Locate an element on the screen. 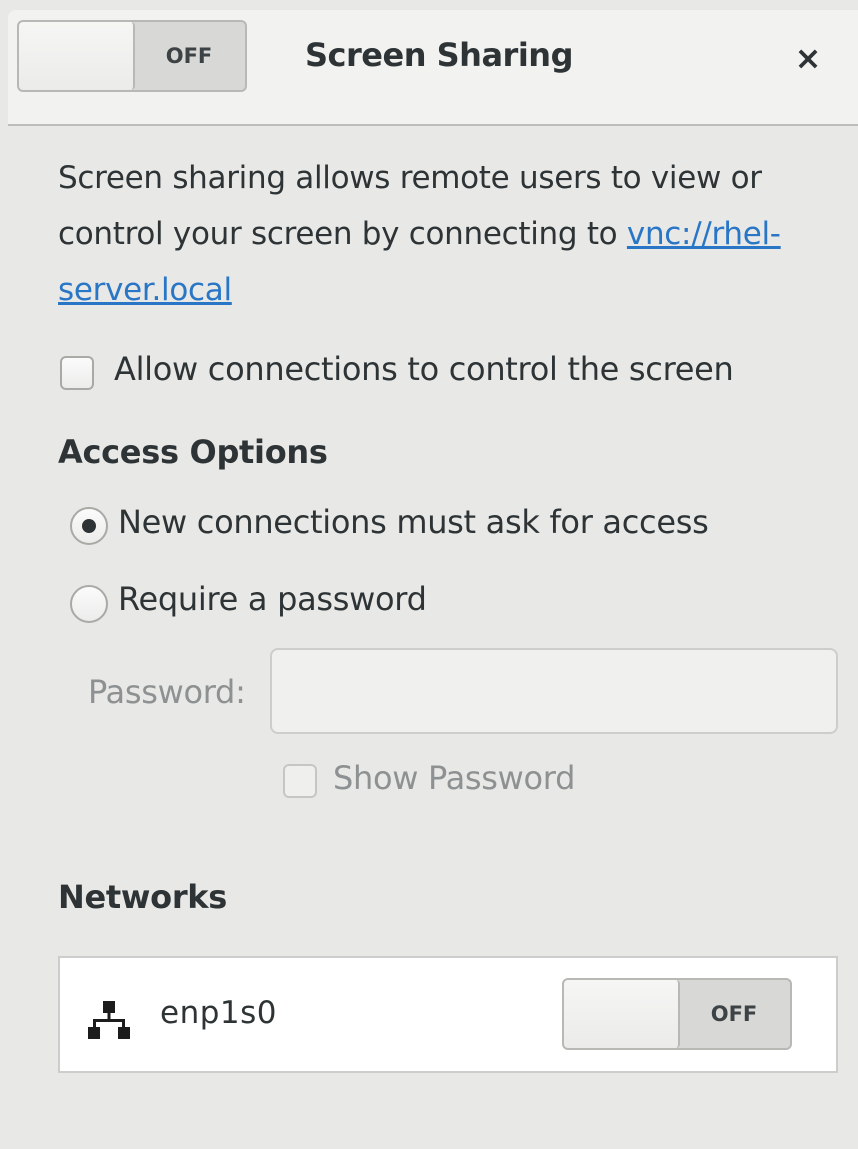 The image size is (858, 1149). require-password-label: Require a password is located at coordinates (272, 599).